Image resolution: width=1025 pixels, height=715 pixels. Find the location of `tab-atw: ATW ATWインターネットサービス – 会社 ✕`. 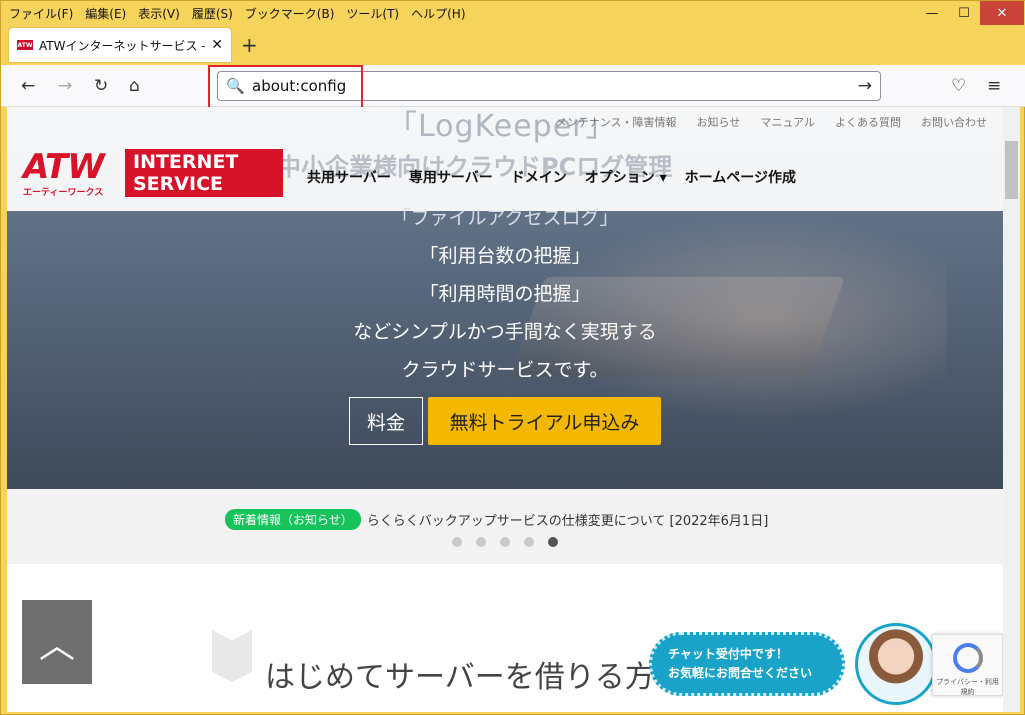

tab-atw: ATW ATWインターネットサービス – 会社 ✕ is located at coordinates (120, 45).